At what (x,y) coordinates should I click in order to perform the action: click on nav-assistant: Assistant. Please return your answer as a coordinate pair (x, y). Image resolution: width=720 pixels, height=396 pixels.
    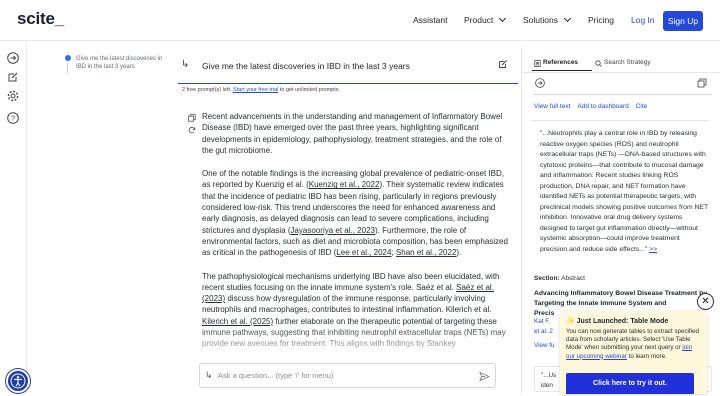
    Looking at the image, I should click on (430, 20).